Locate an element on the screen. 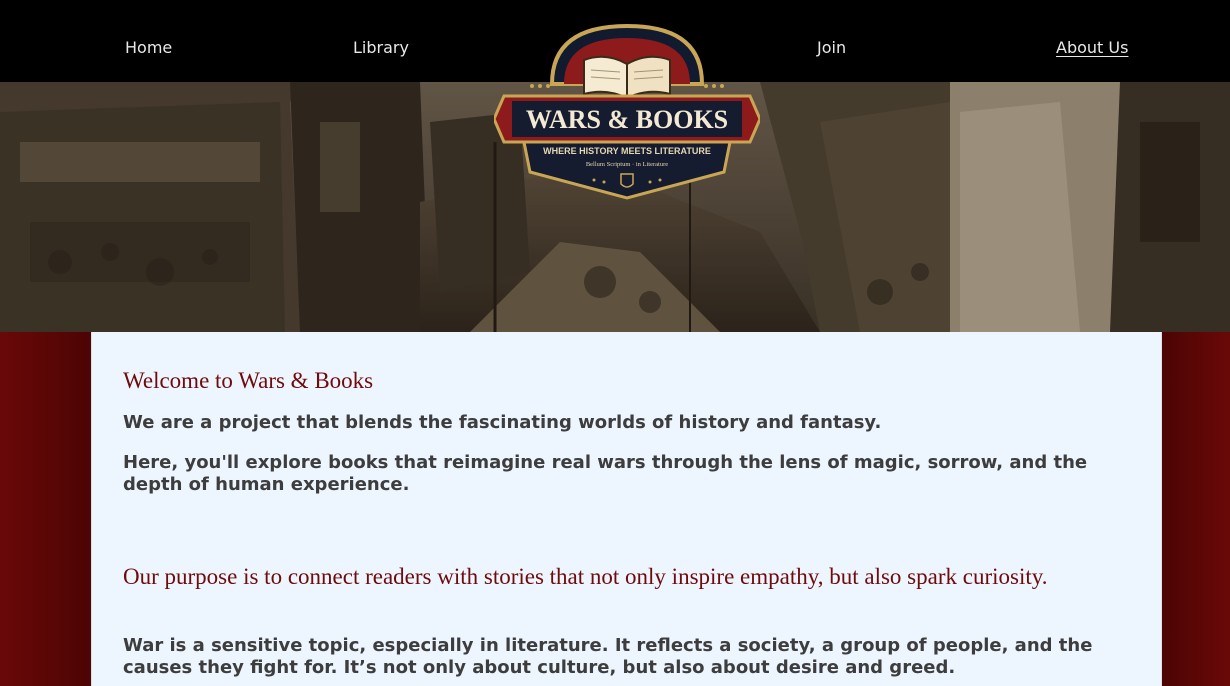  left-border is located at coordinates (46, 509).